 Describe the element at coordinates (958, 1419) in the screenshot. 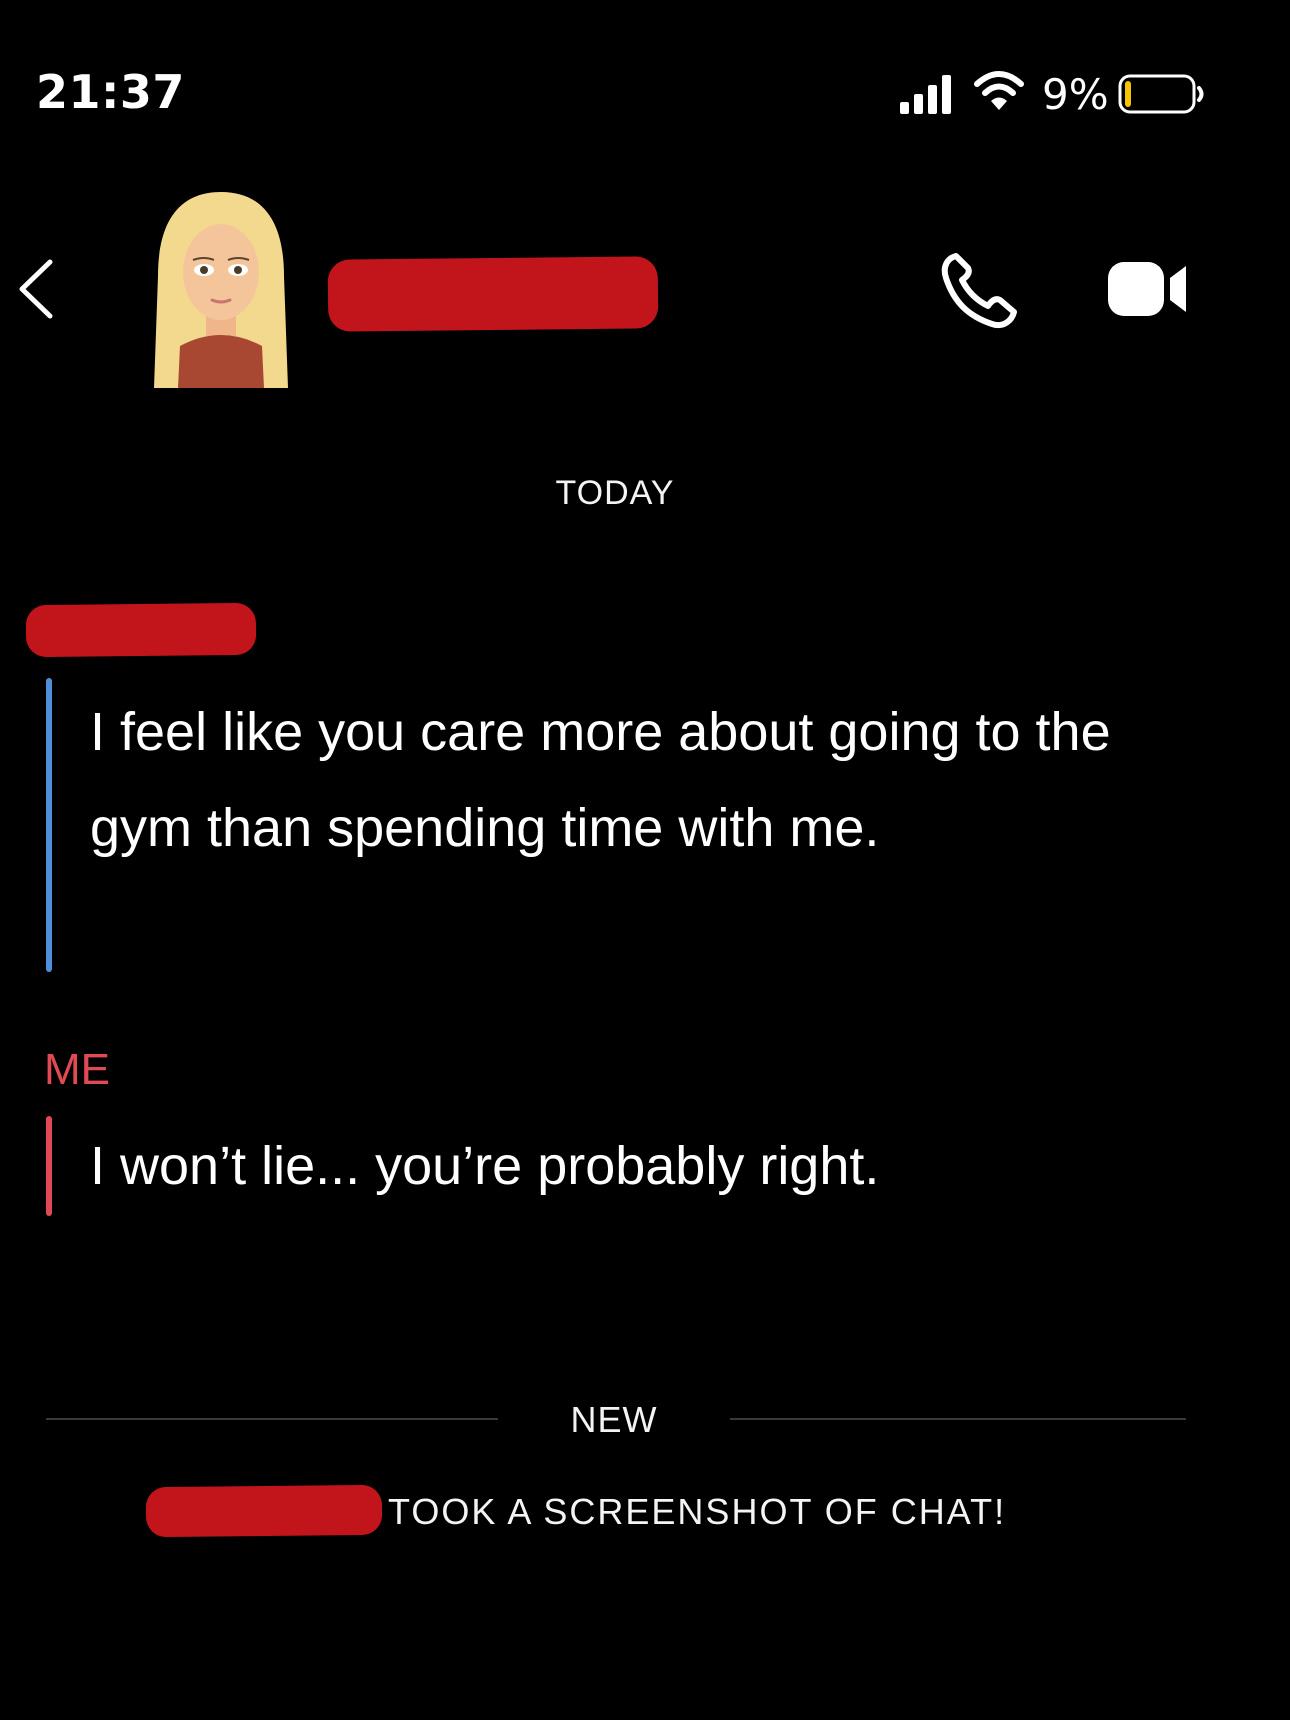

I see `new-divider-right` at that location.